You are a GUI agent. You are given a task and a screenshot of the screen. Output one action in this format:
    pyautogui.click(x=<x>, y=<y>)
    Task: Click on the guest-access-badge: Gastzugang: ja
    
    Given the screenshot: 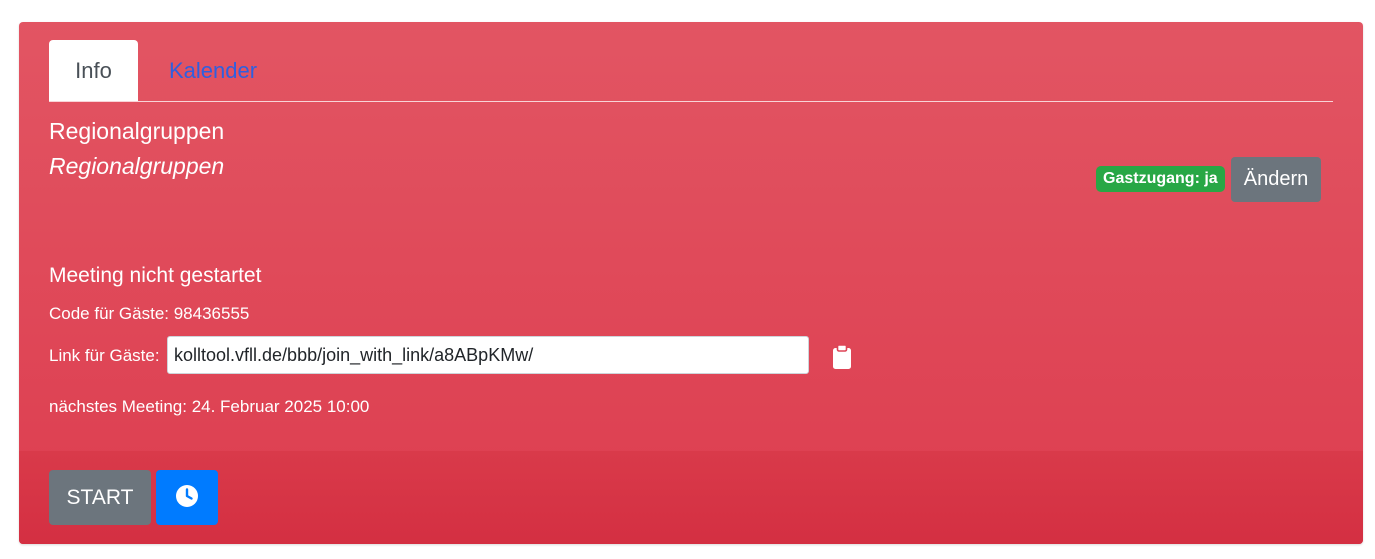 What is the action you would take?
    pyautogui.click(x=1160, y=179)
    